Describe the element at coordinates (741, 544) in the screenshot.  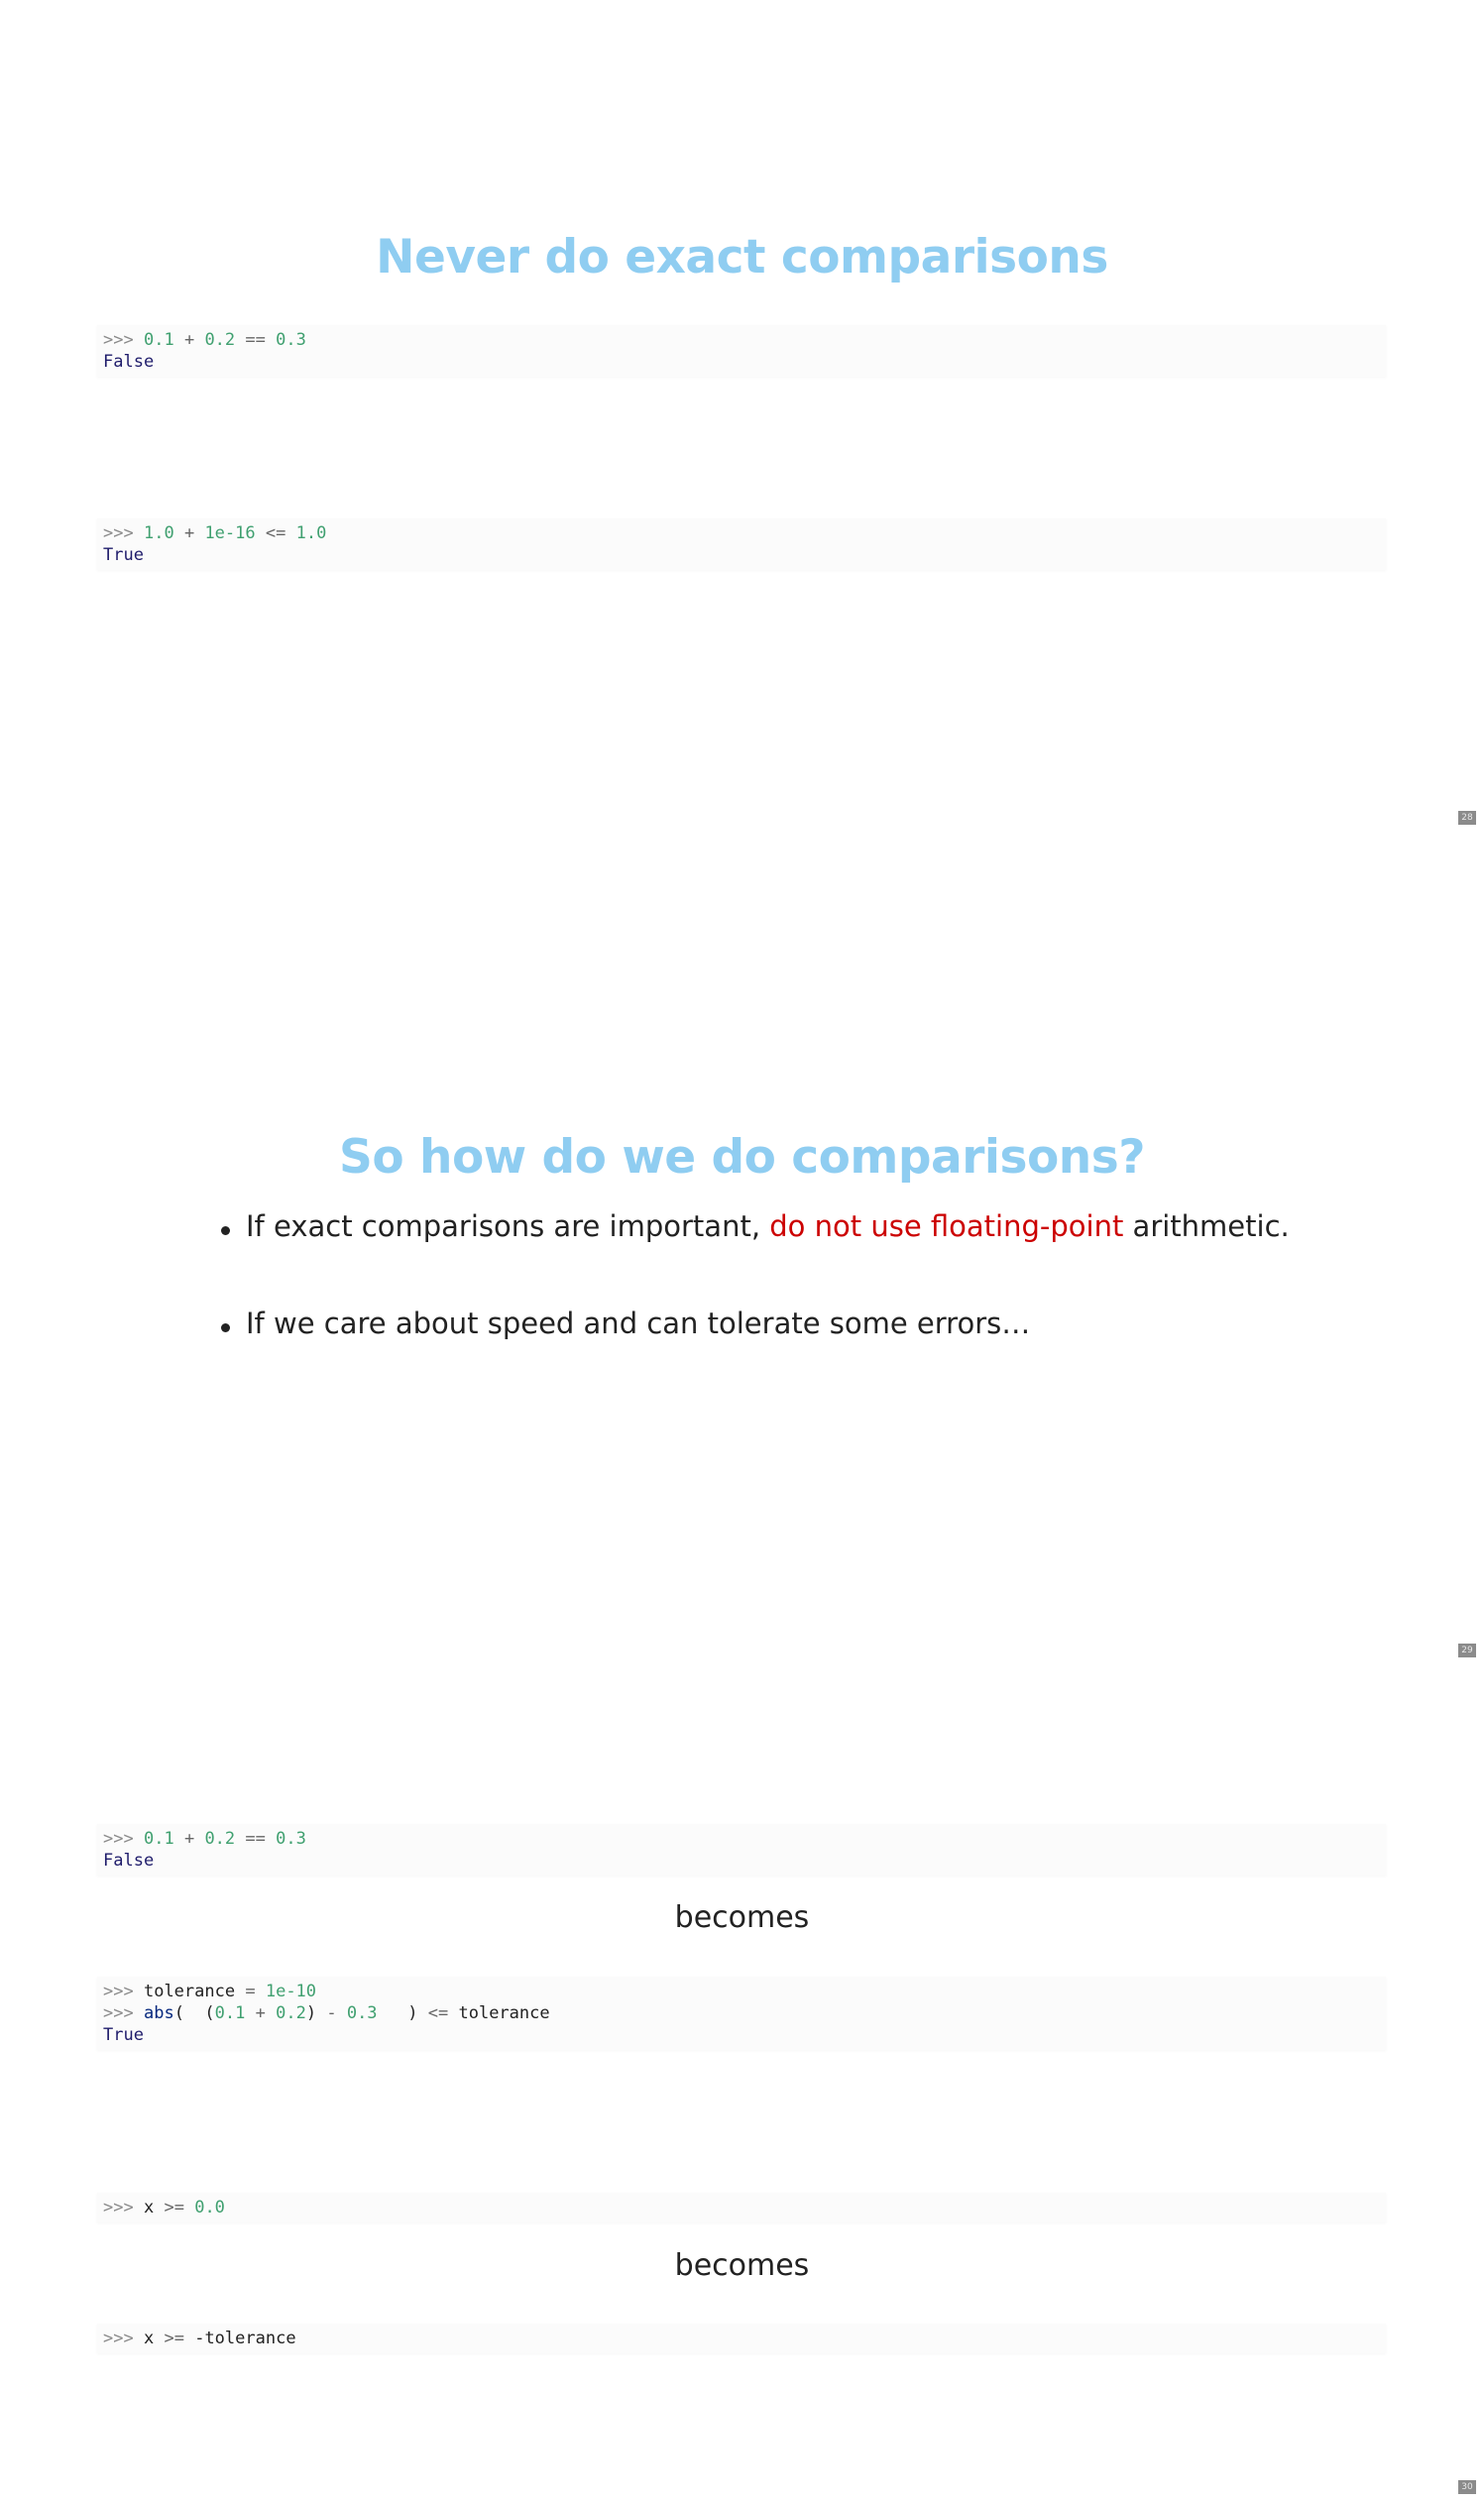
I see `code-block: >>> 1.0 + 1e-16 <= 1.0 True` at that location.